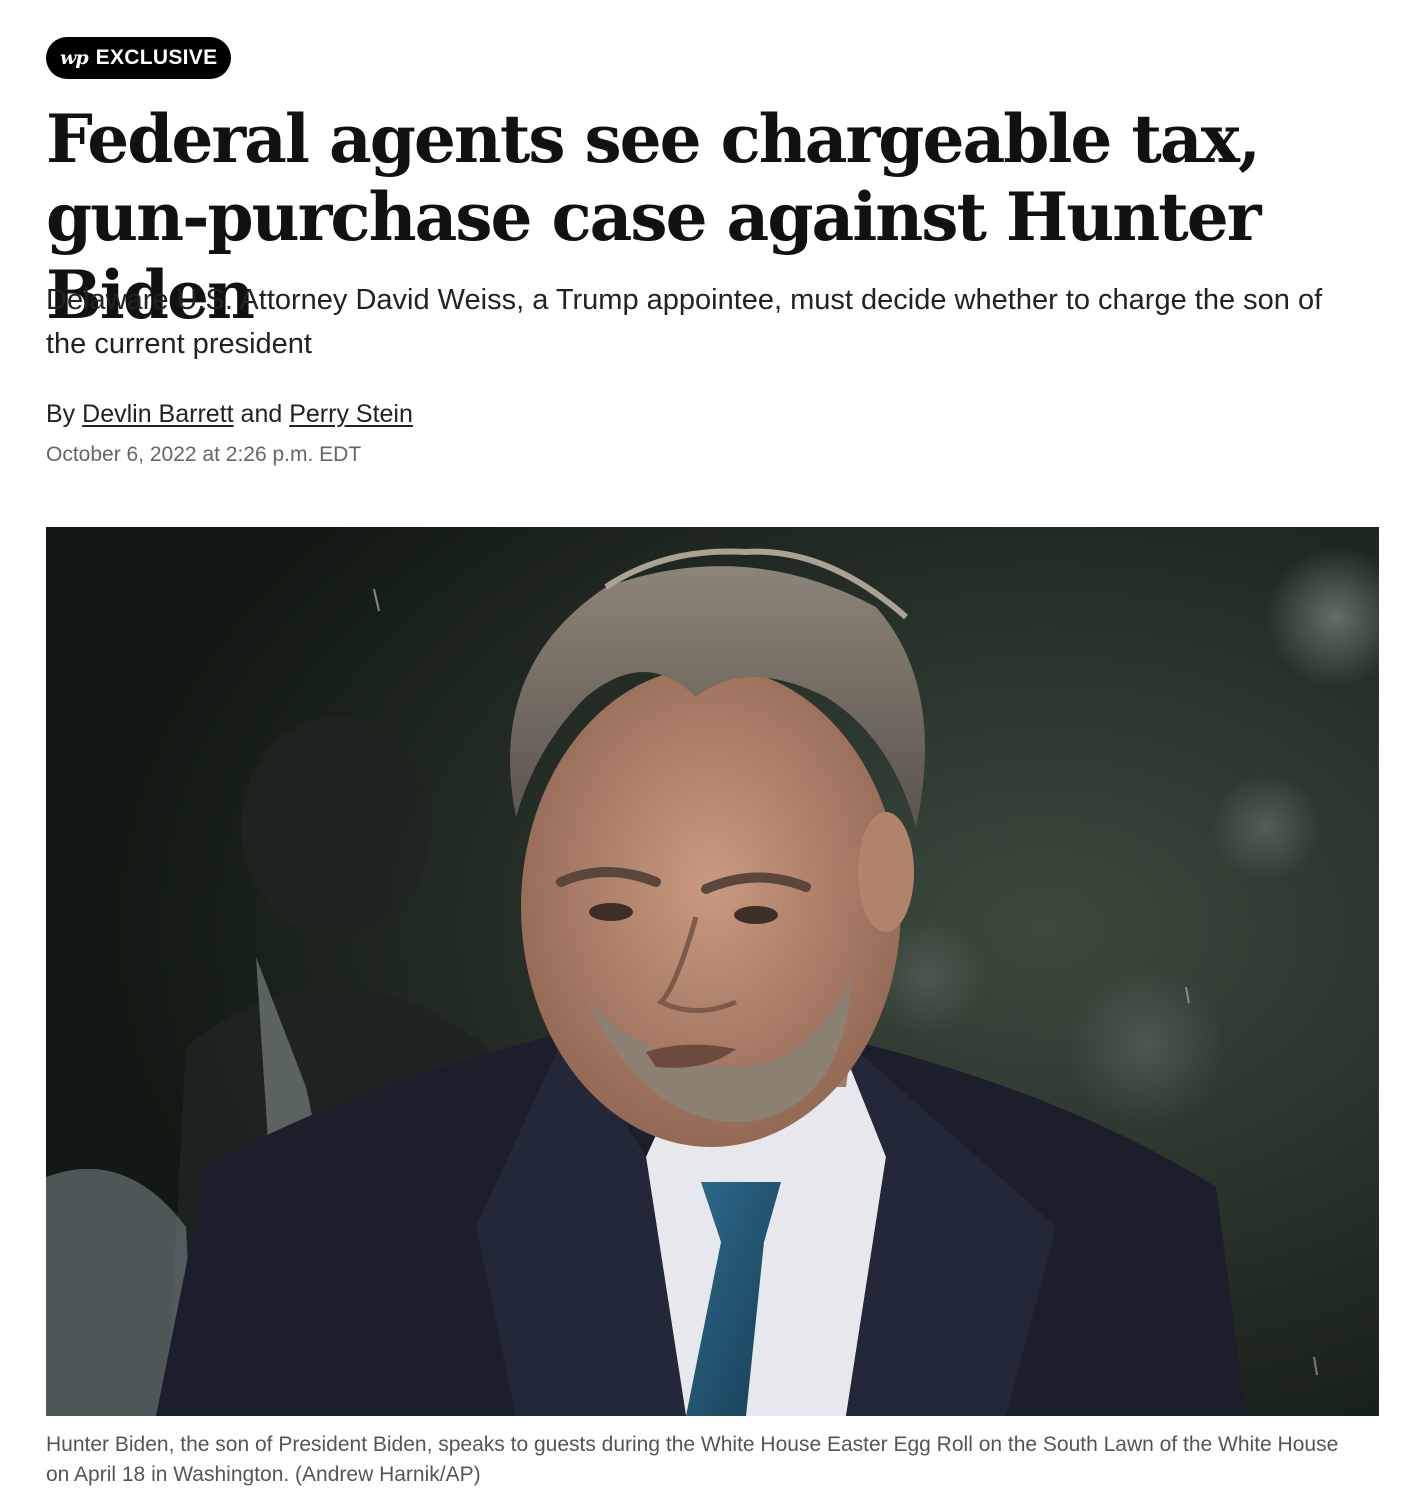 This screenshot has height=1500, width=1426. I want to click on exclusive-badge: wp EXCLUSIVE, so click(139, 58).